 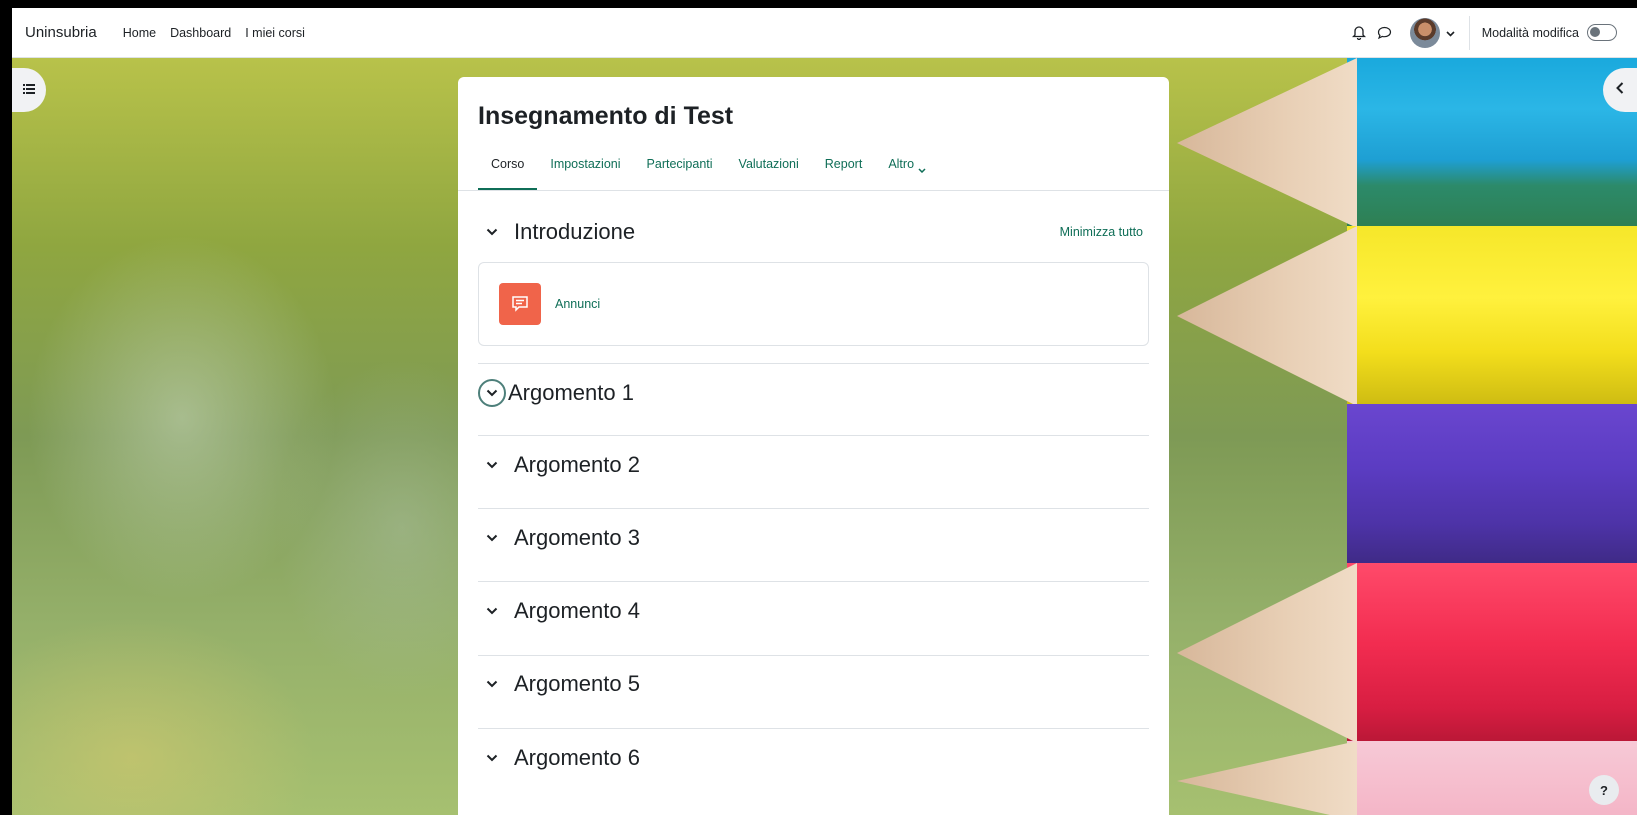 I want to click on section-header-introduction: Introduzione Minimizza tutto, so click(x=813, y=232).